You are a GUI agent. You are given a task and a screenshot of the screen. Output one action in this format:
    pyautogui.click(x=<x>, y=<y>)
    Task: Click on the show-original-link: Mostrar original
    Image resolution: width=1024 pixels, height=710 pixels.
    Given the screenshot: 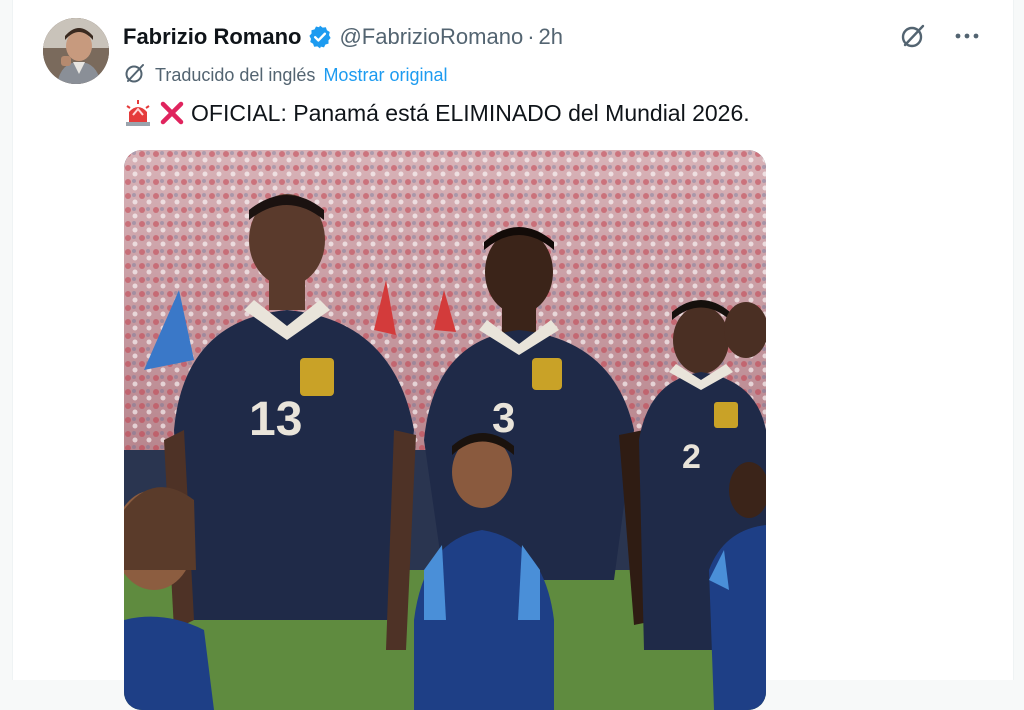 What is the action you would take?
    pyautogui.click(x=385, y=75)
    